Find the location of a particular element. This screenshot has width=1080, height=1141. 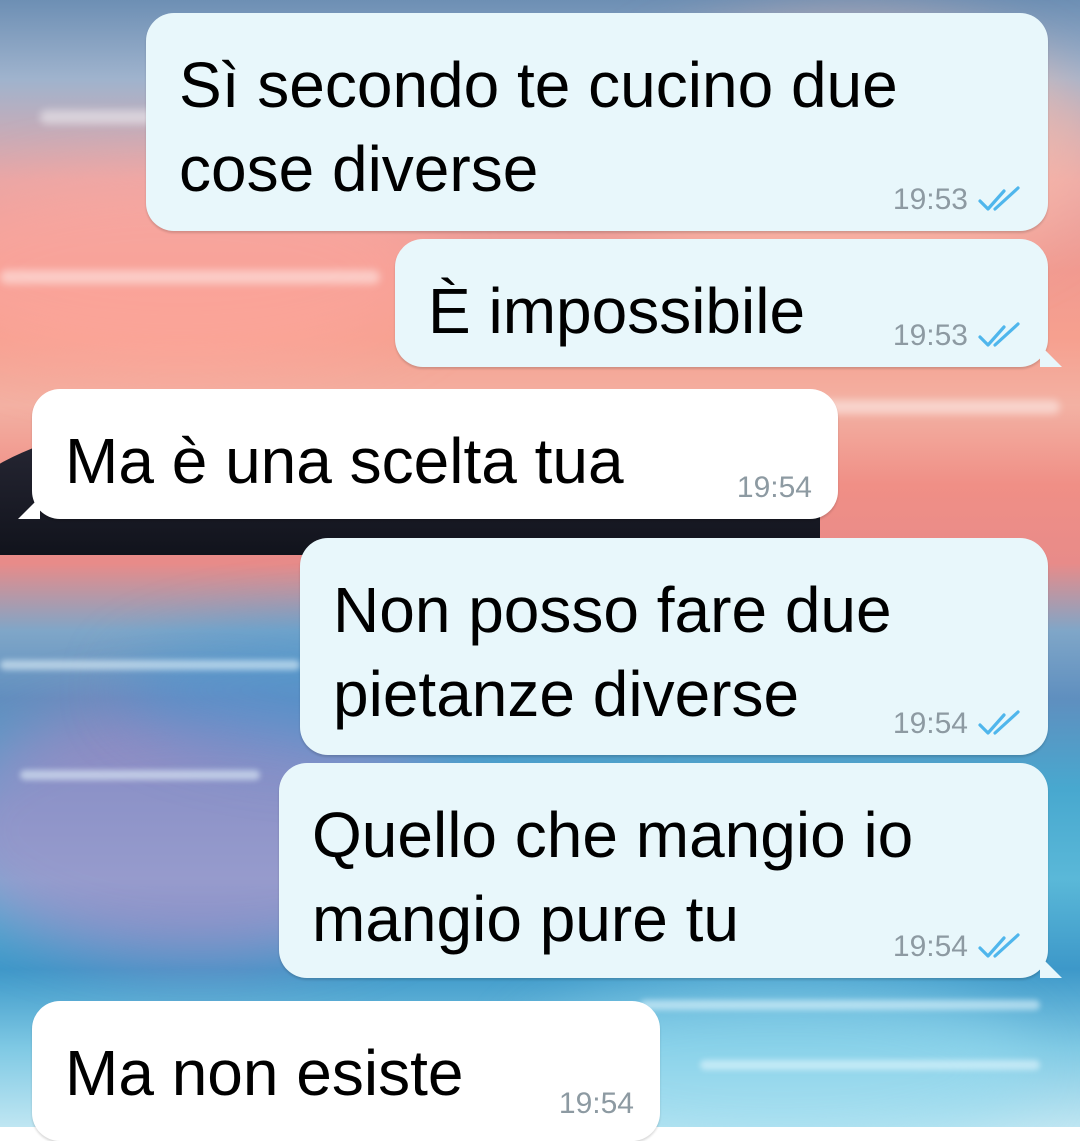

message-text: Non posso fare due pietanze diverse is located at coordinates (612, 652).